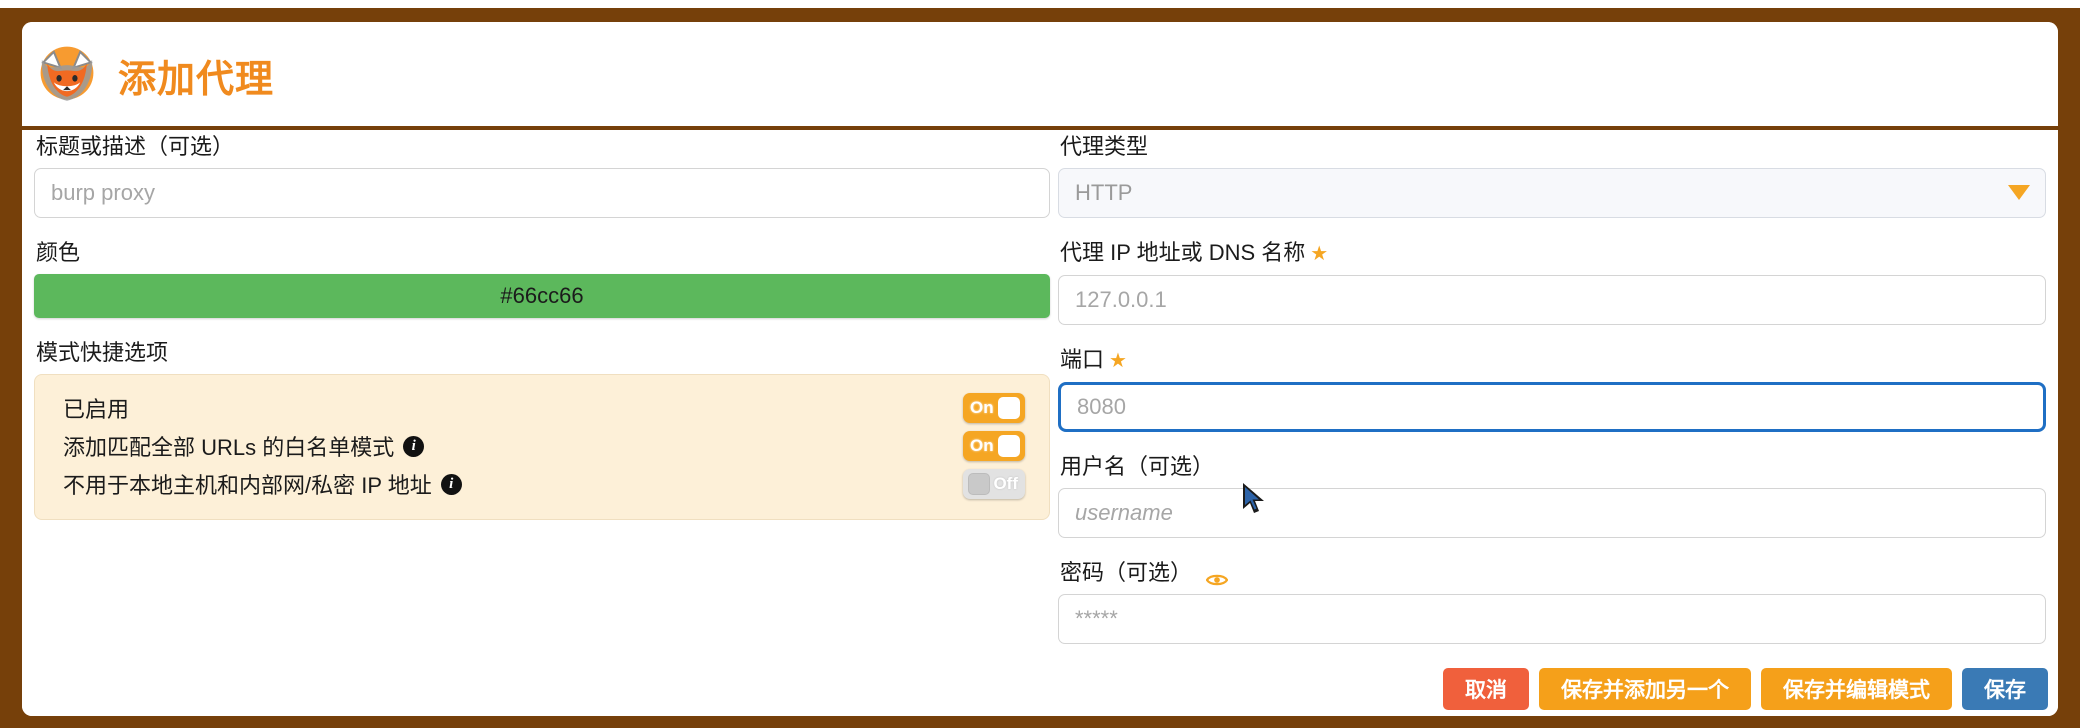 The width and height of the screenshot is (2080, 728). Describe the element at coordinates (982, 407) in the screenshot. I see `toggle-enabled-state: On` at that location.